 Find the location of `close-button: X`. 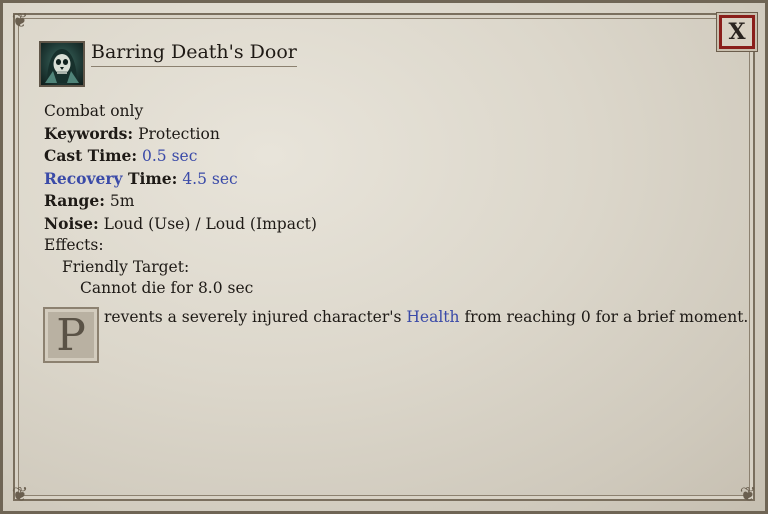

close-button: X is located at coordinates (737, 32).